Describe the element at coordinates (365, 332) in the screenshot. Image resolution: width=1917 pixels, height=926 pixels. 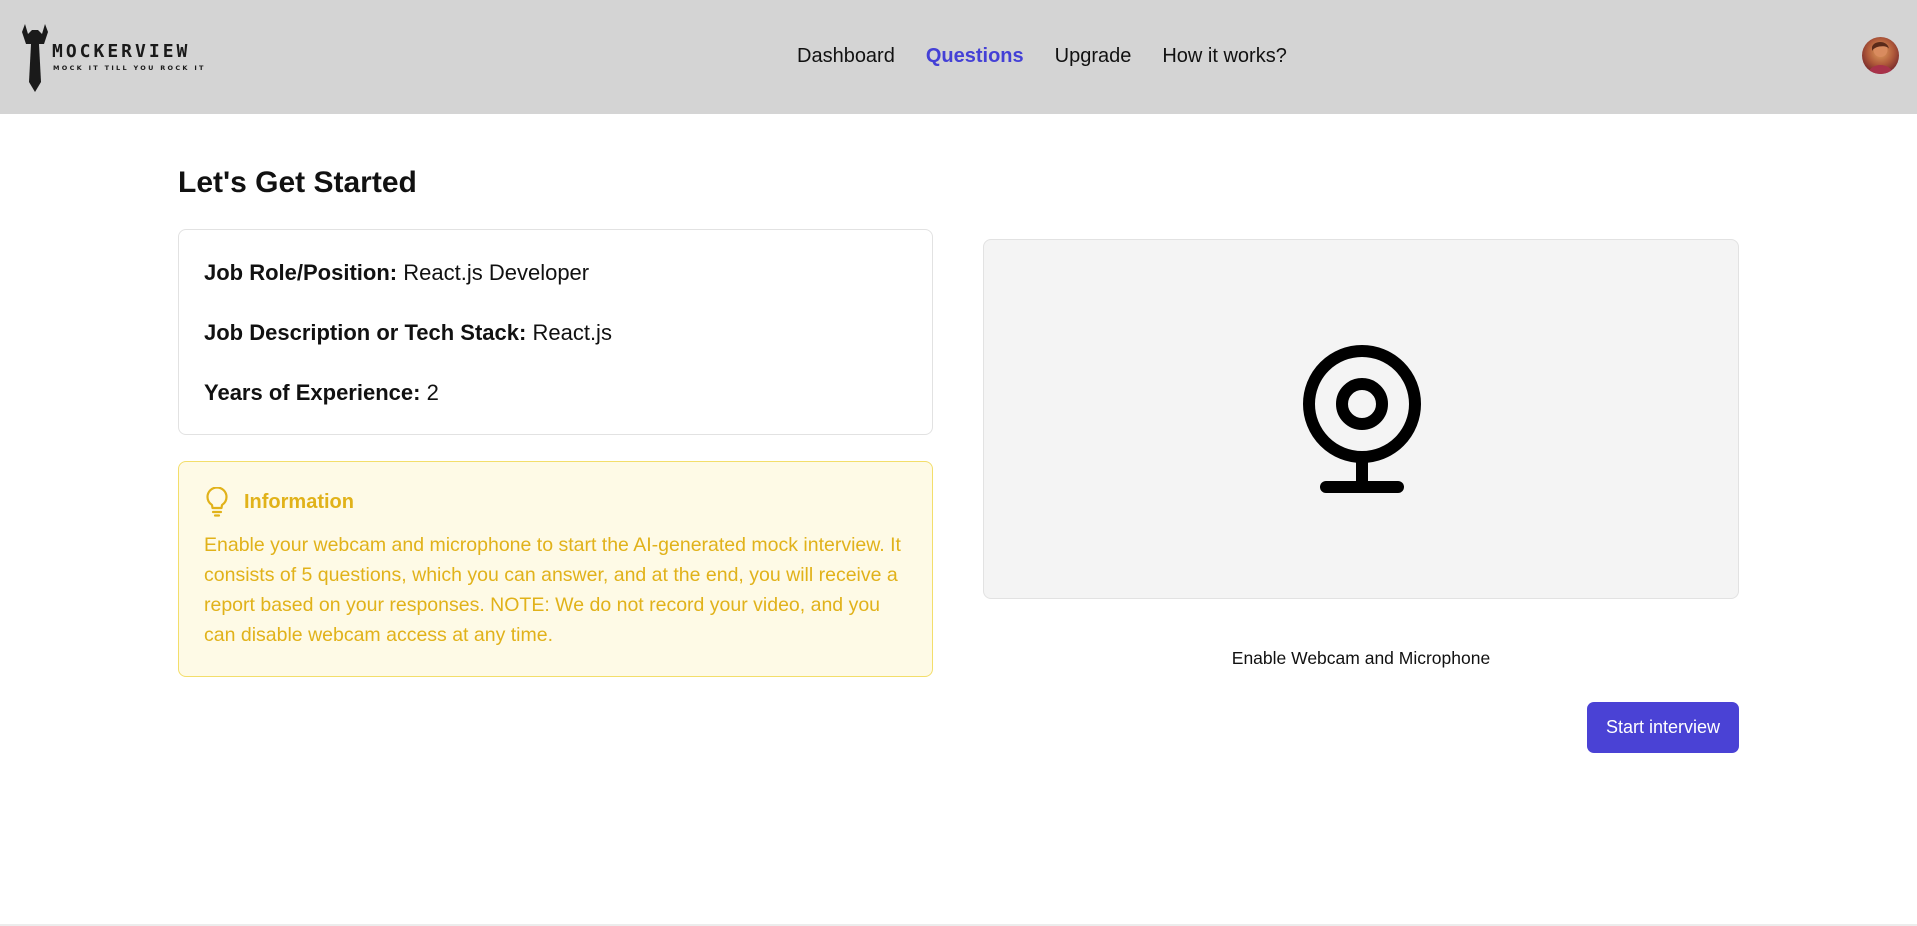
I see `tech-stack-label: Job Description or Tech Stack:` at that location.